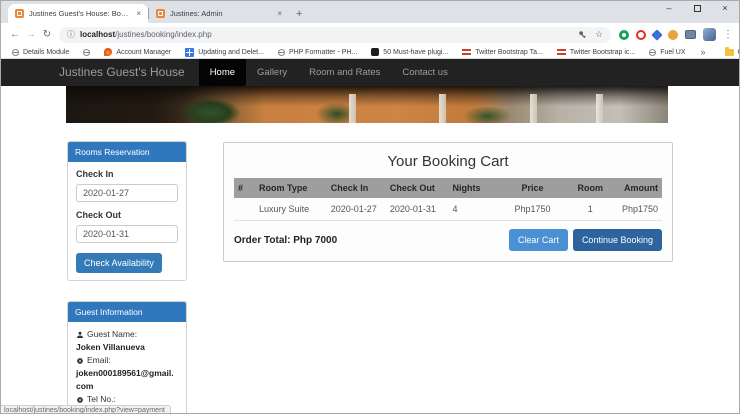  What do you see at coordinates (46, 52) in the screenshot?
I see `bookmark-label: Details Module` at bounding box center [46, 52].